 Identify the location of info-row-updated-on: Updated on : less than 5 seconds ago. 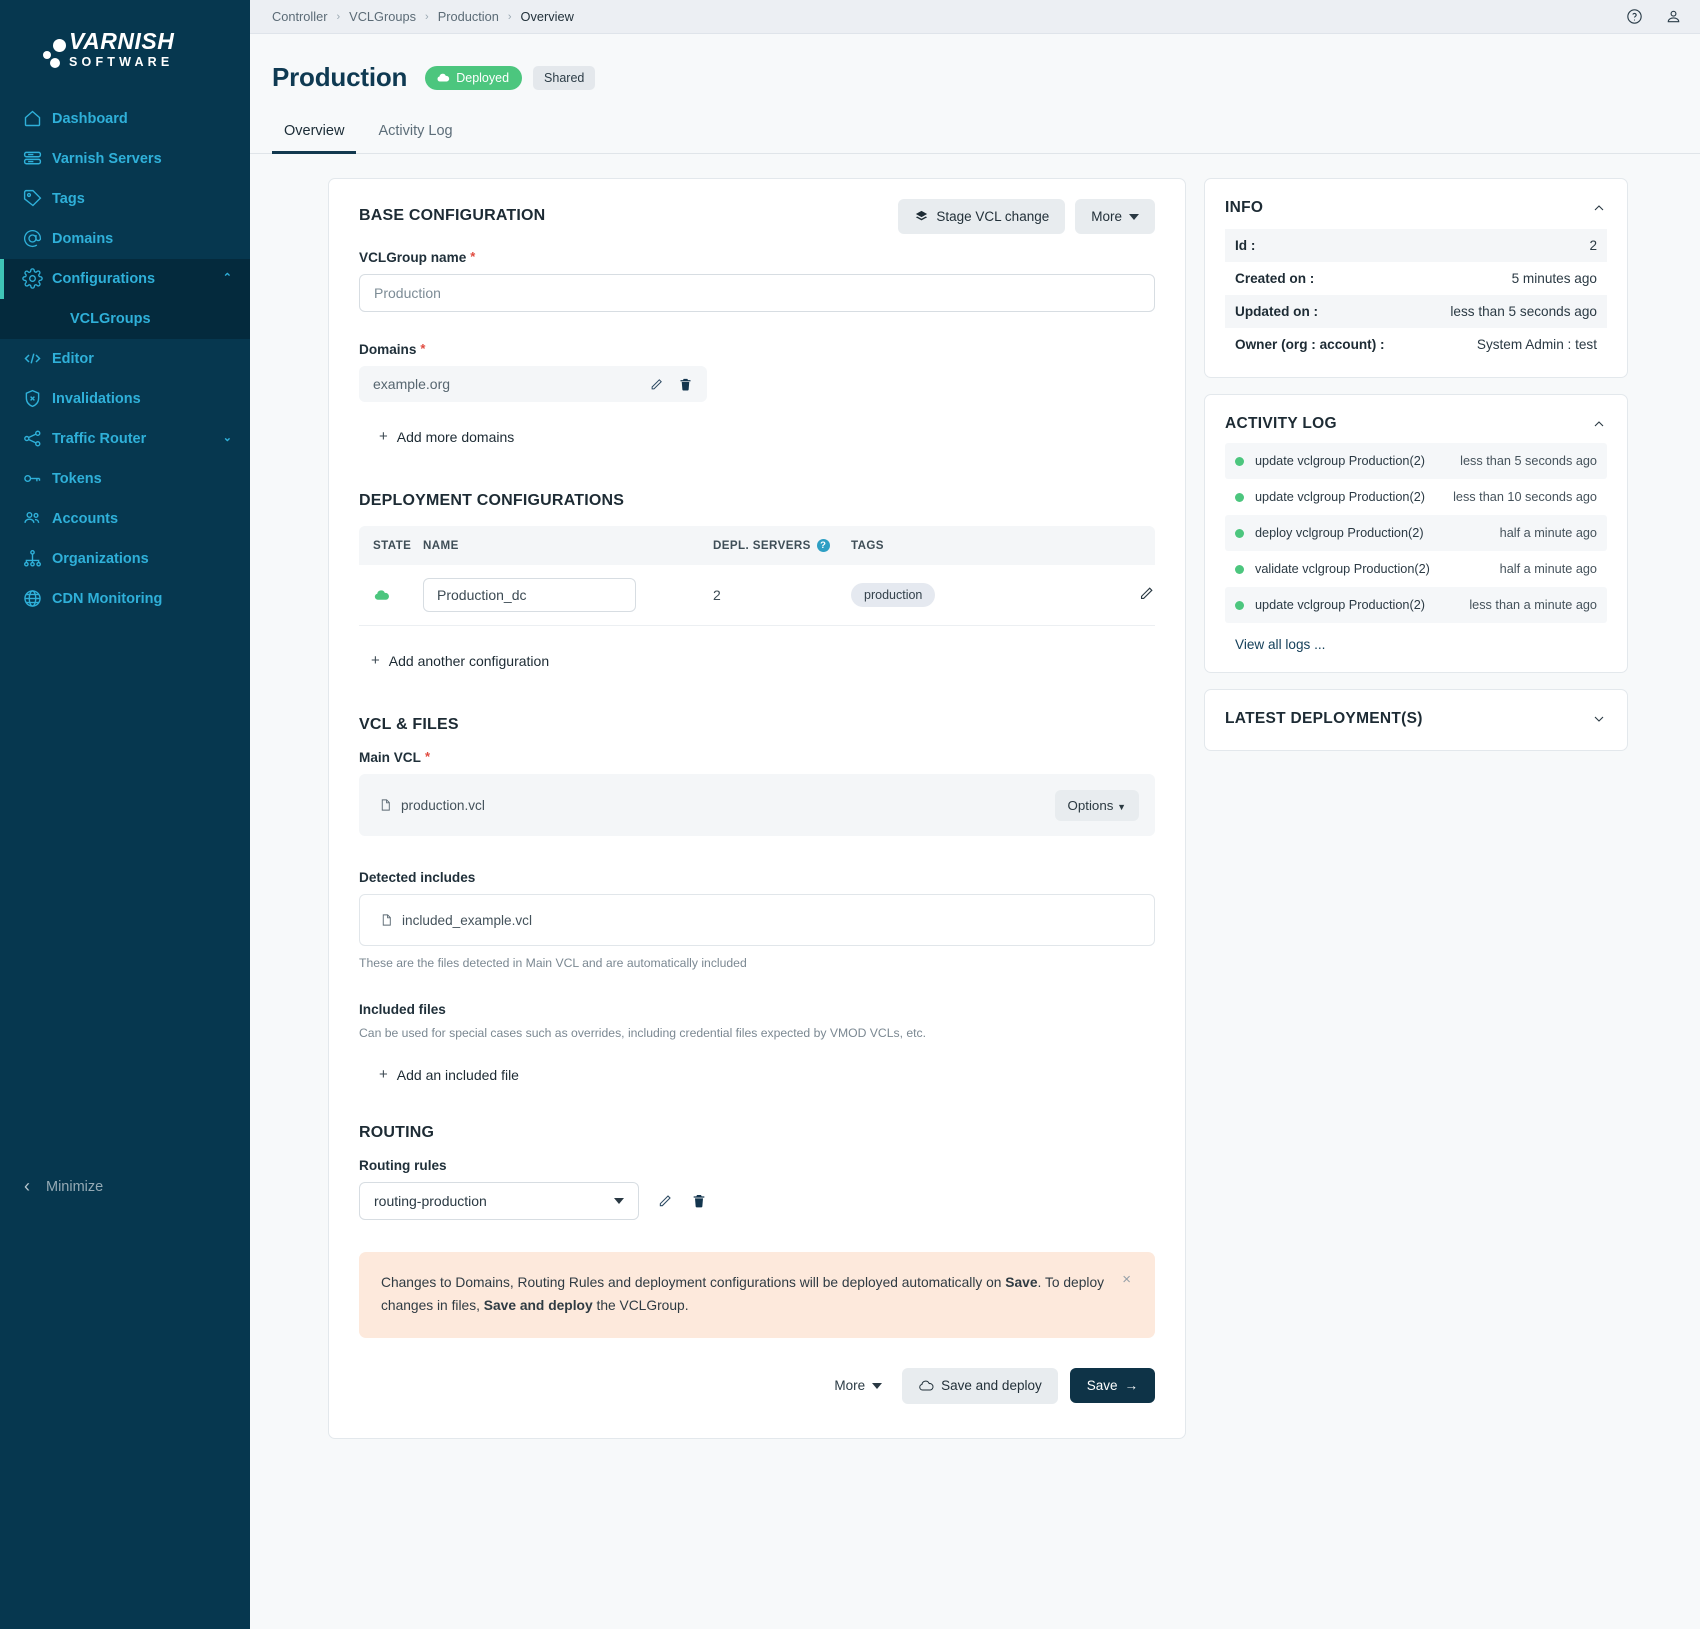
(1416, 311).